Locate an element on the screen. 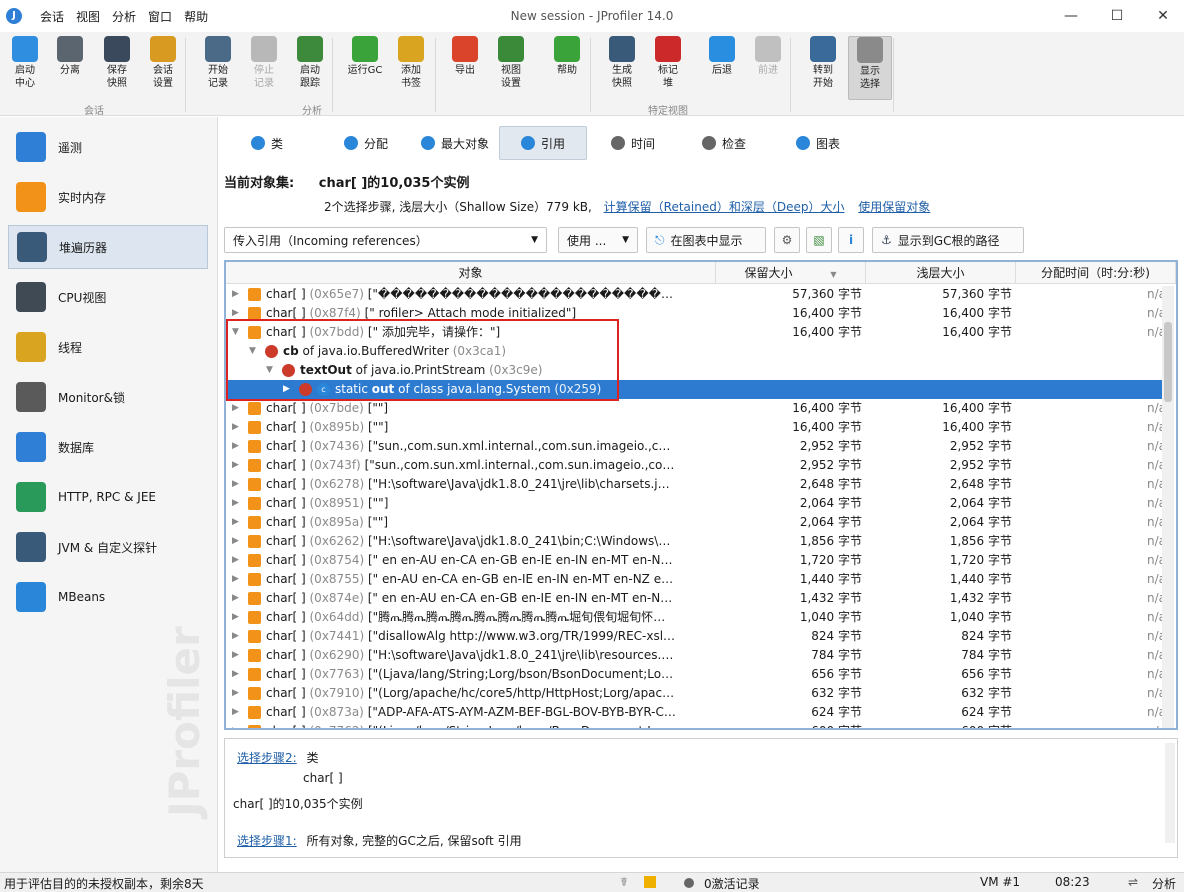 The width and height of the screenshot is (1184, 892). menu-item-1: 视图 is located at coordinates (88, 16).